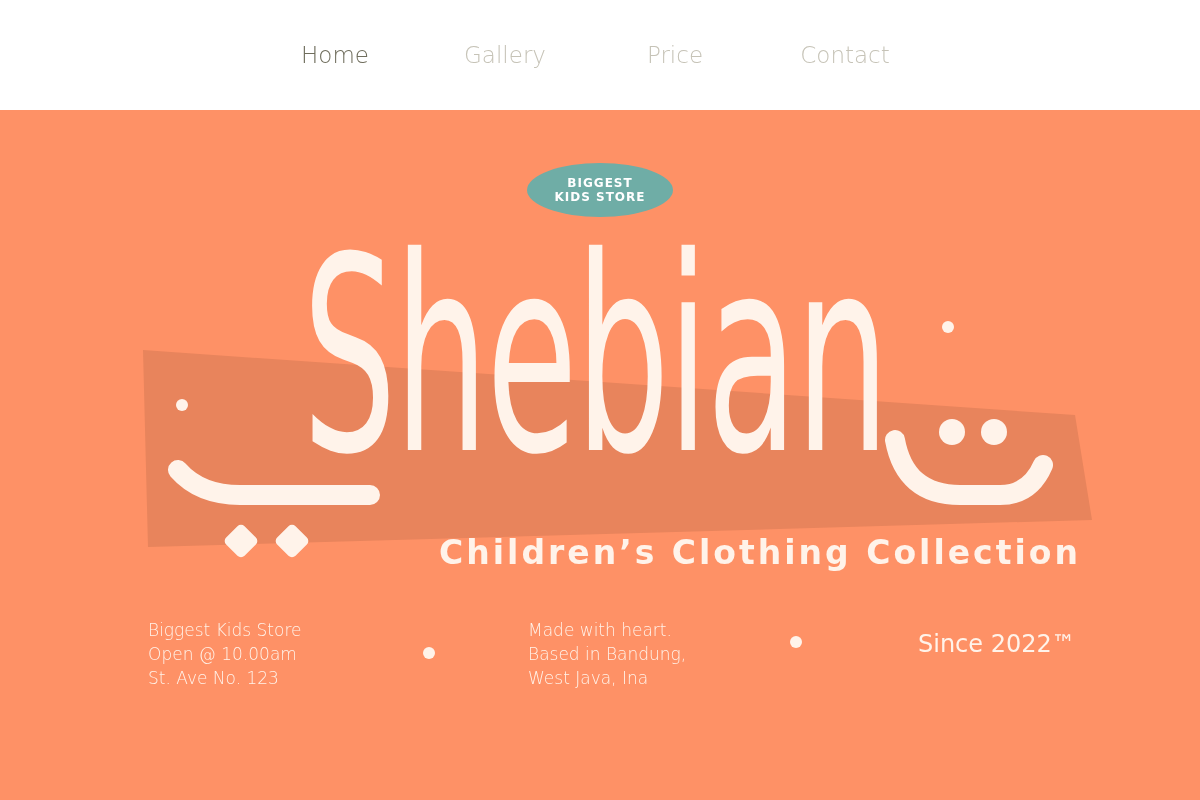  What do you see at coordinates (607, 654) in the screenshot?
I see `info-text: Based in Bandung,` at bounding box center [607, 654].